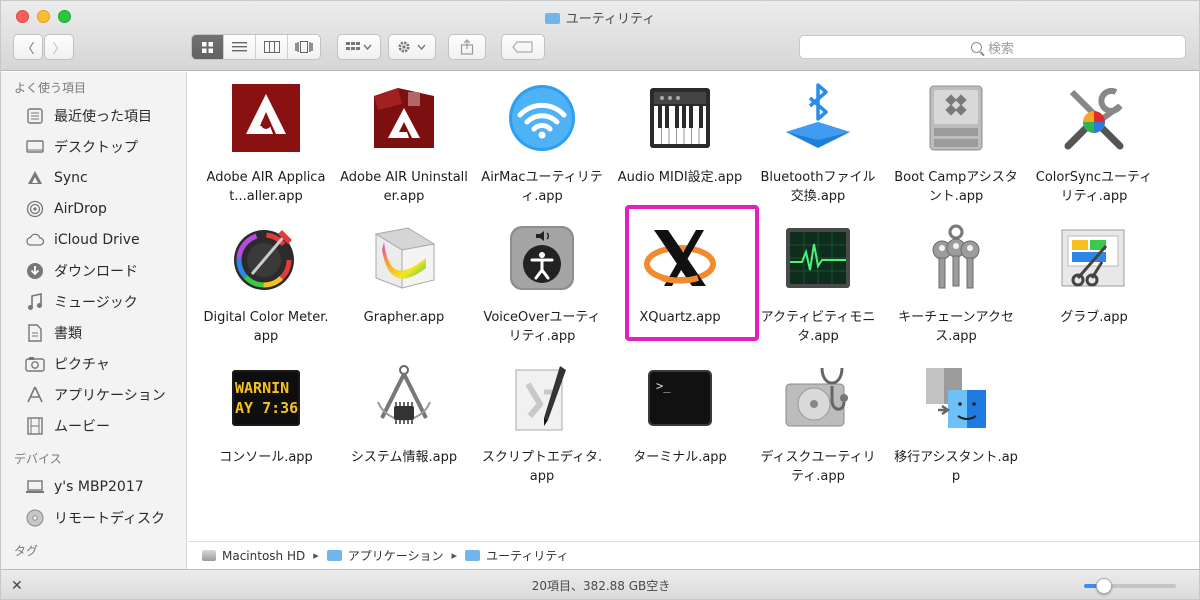  I want to click on file-item: Adobe AIR Uninstaller.app, so click(404, 146).